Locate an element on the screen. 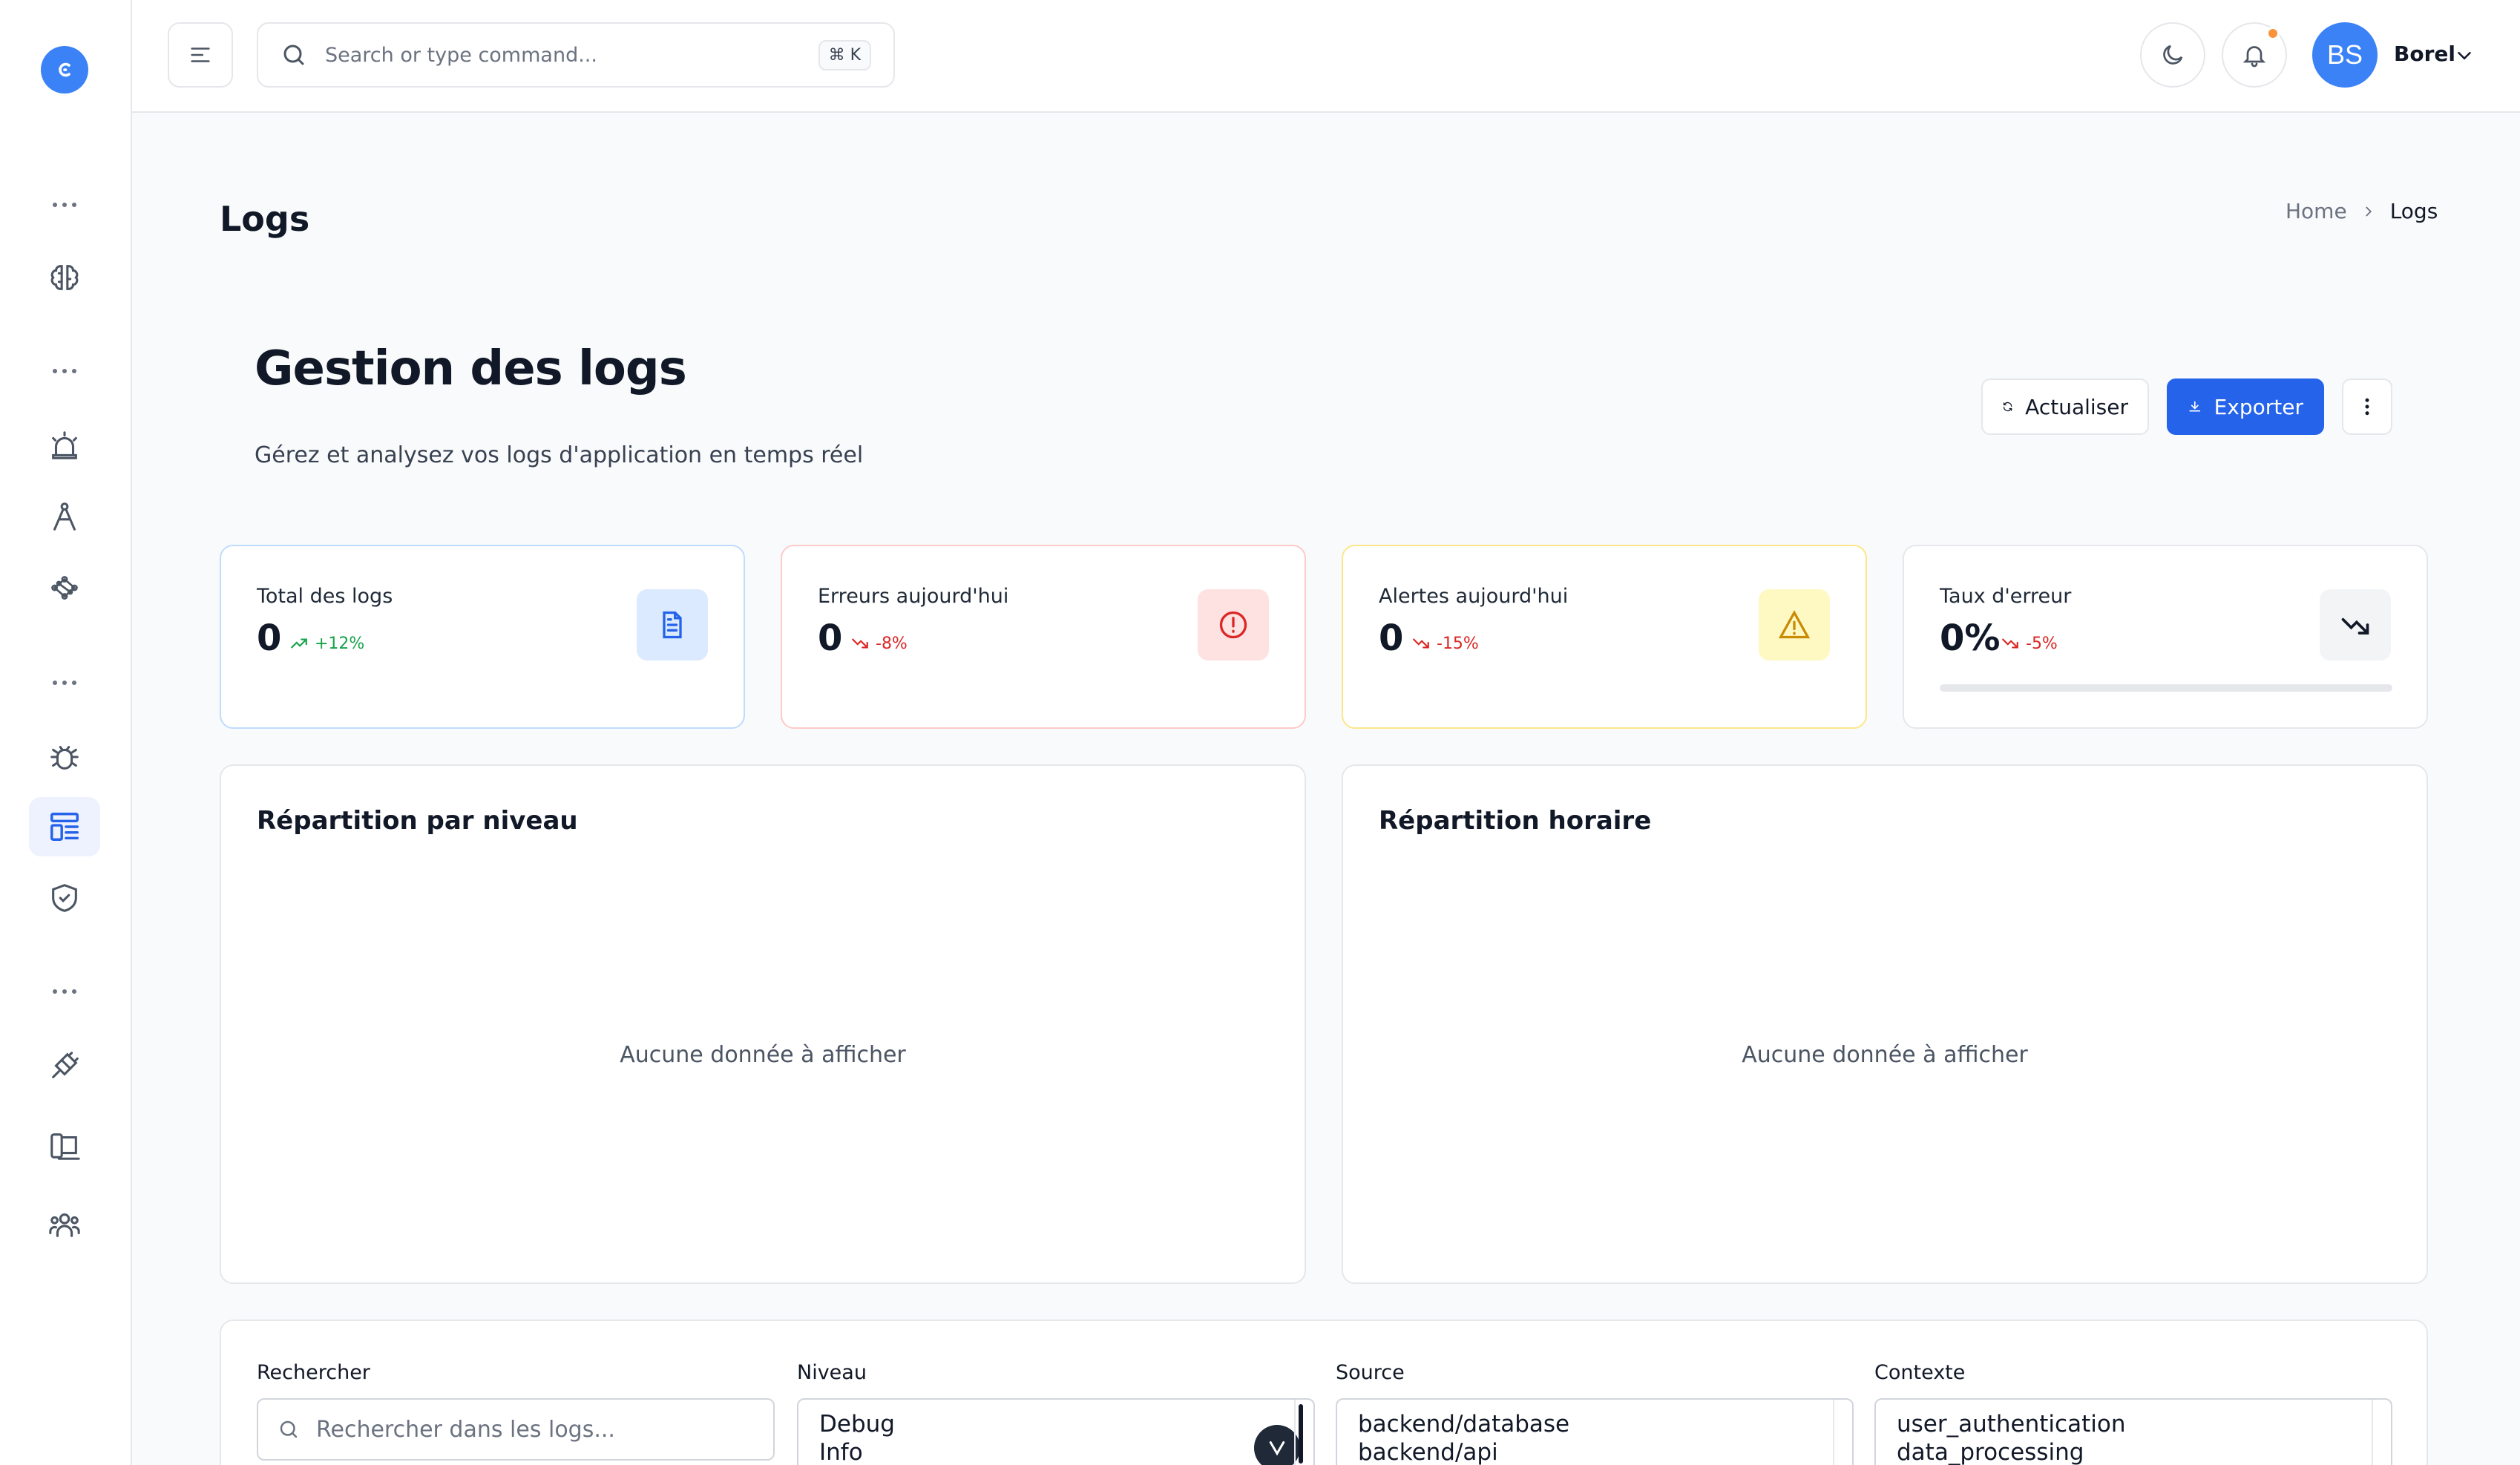 This screenshot has height=1465, width=2520. sidebar-item-tools is located at coordinates (65, 516).